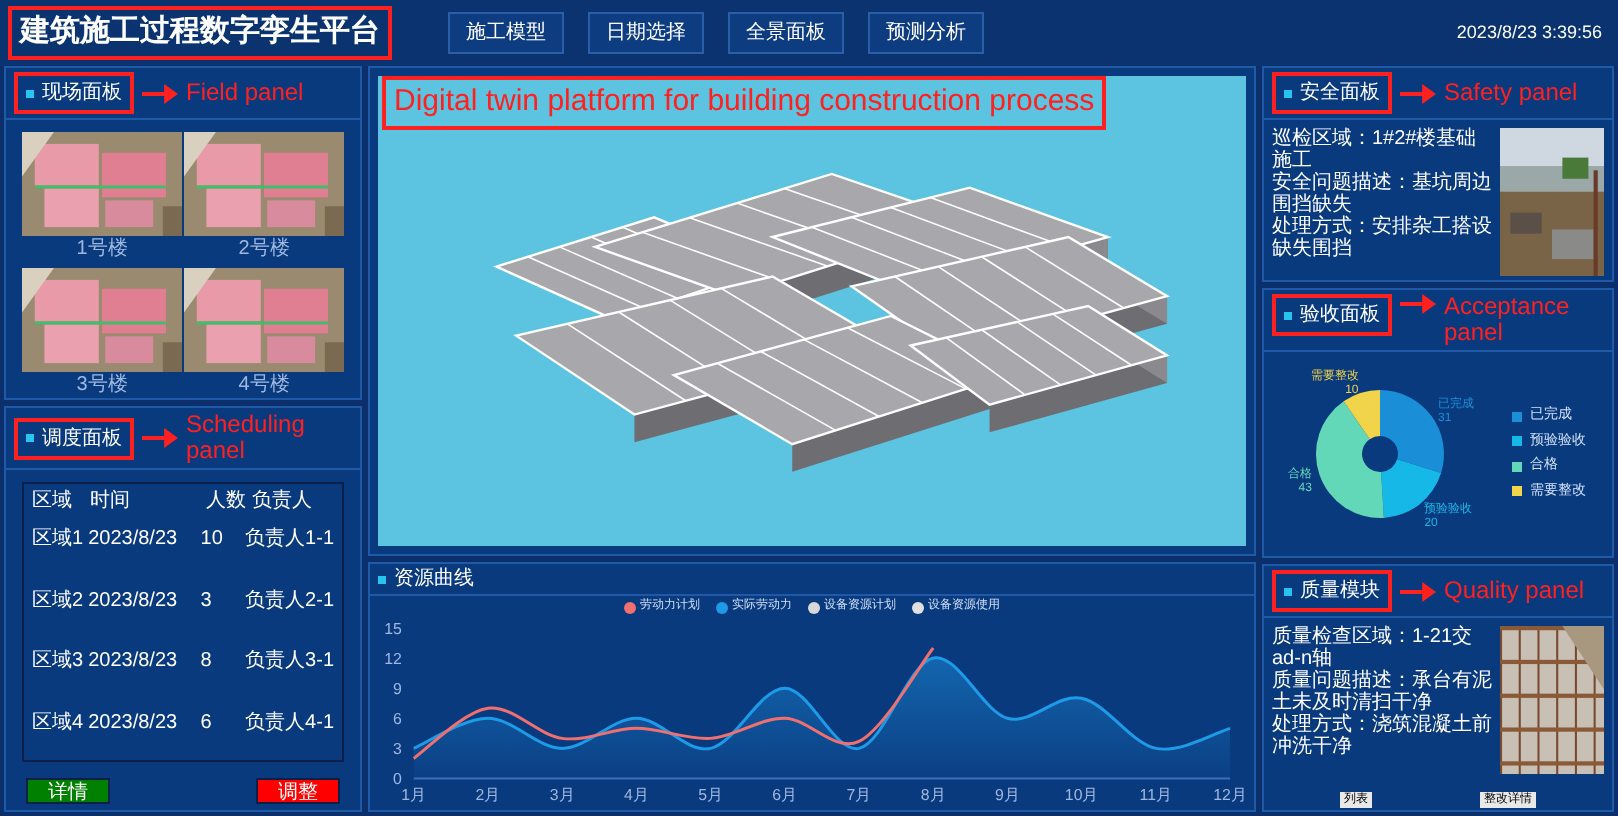 Image resolution: width=1618 pixels, height=816 pixels. I want to click on photo-caption: 4号楼, so click(264, 386).